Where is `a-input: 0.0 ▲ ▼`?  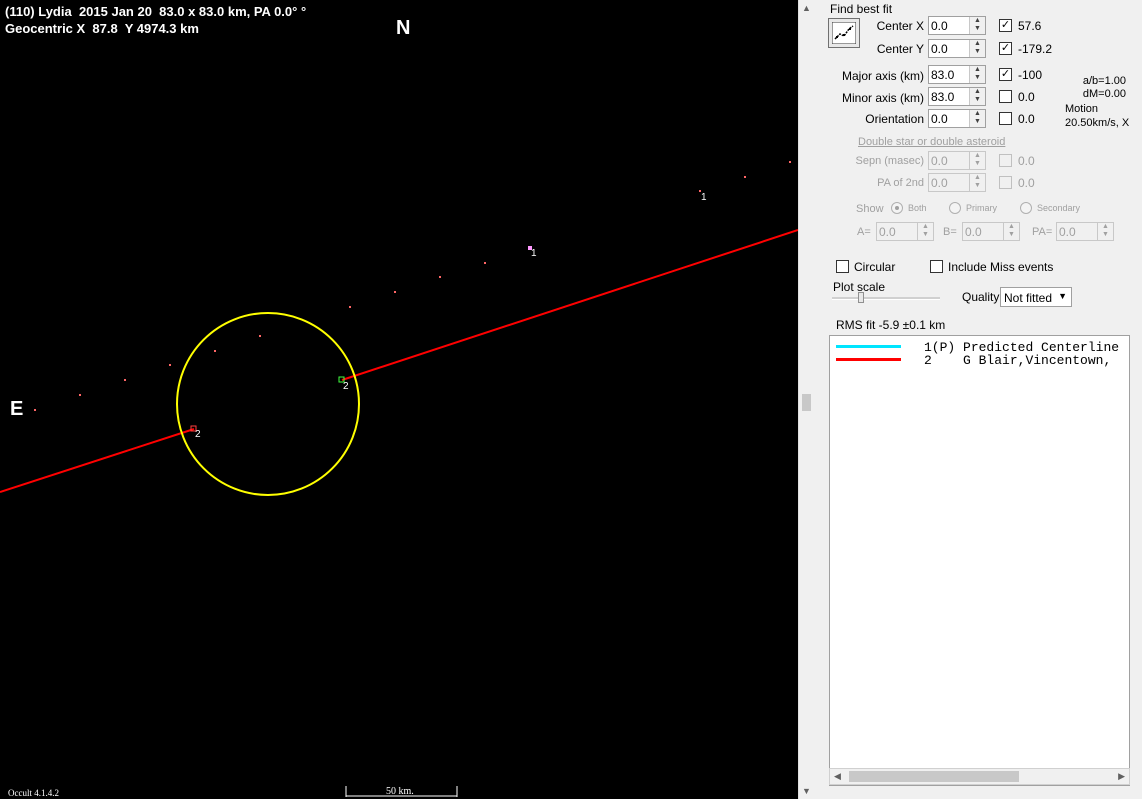
a-input: 0.0 ▲ ▼ is located at coordinates (905, 231).